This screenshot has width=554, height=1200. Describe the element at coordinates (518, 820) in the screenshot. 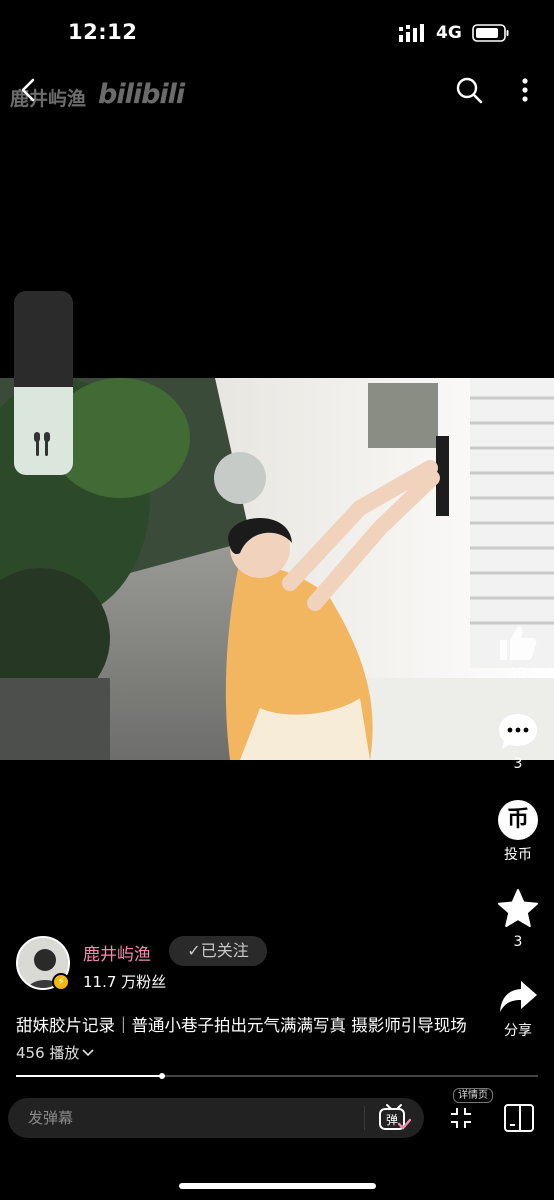

I see `coin-icon: 币` at that location.